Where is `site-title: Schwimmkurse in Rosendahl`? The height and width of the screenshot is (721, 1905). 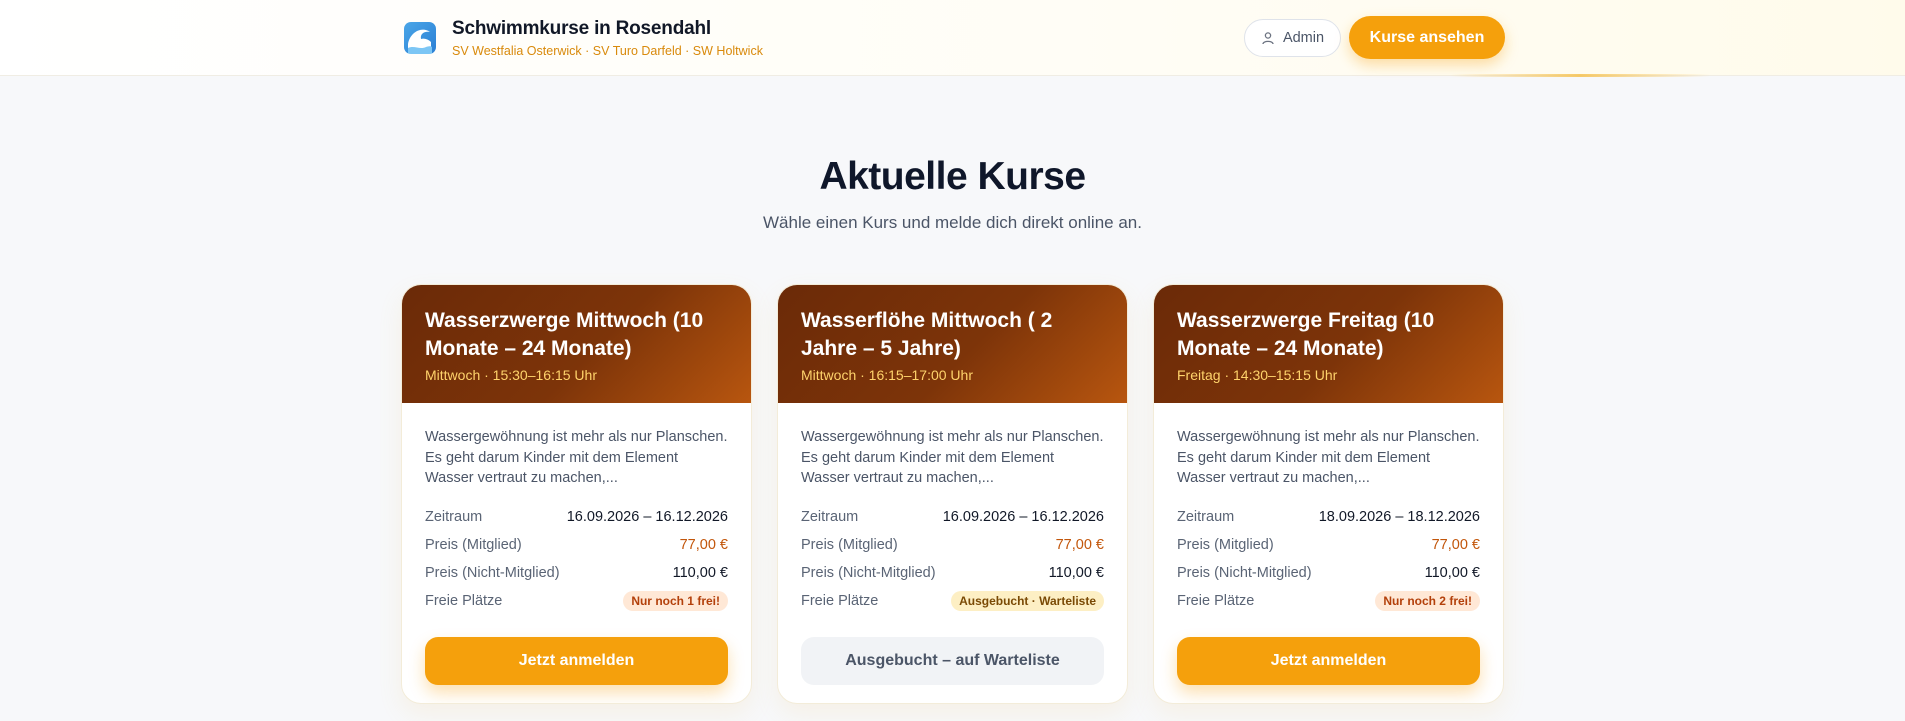 site-title: Schwimmkurse in Rosendahl is located at coordinates (581, 28).